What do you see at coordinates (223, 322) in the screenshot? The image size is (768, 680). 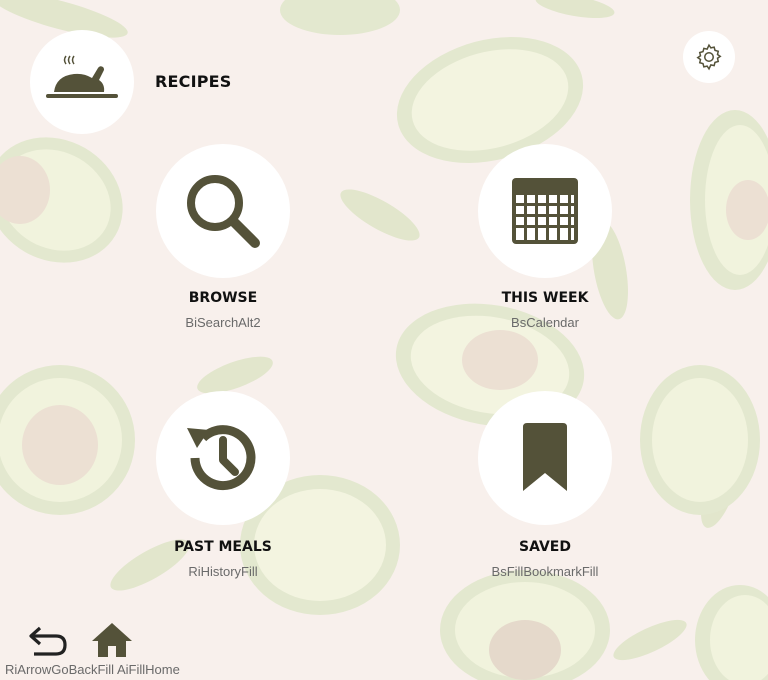 I see `browse-icon-name: BiSearchAlt2` at bounding box center [223, 322].